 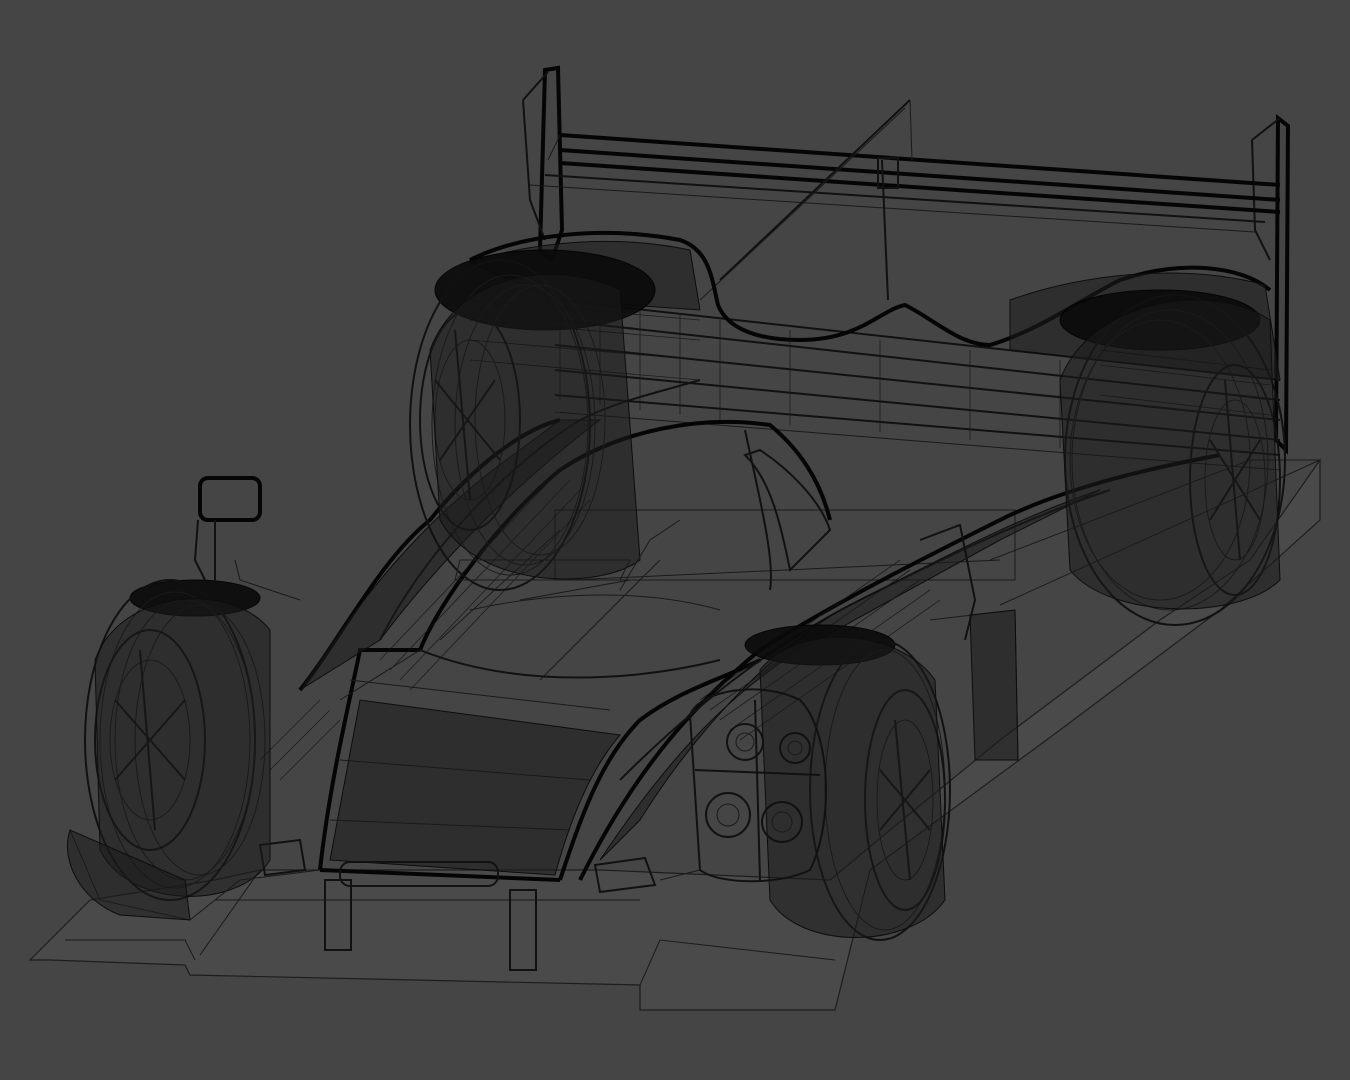 What do you see at coordinates (847, 782) in the screenshot?
I see `wheel-front-right` at bounding box center [847, 782].